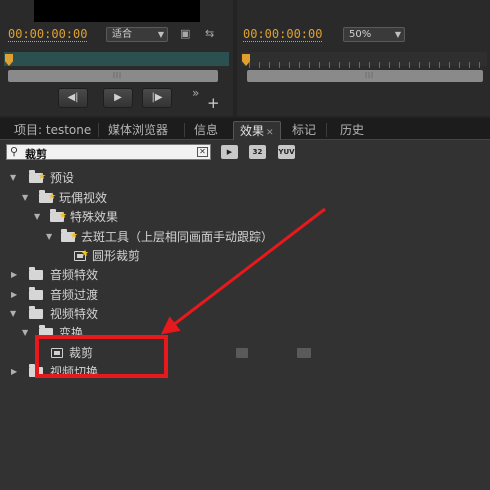  What do you see at coordinates (286, 152) in the screenshot?
I see `yuv-effects-button: YUV` at bounding box center [286, 152].